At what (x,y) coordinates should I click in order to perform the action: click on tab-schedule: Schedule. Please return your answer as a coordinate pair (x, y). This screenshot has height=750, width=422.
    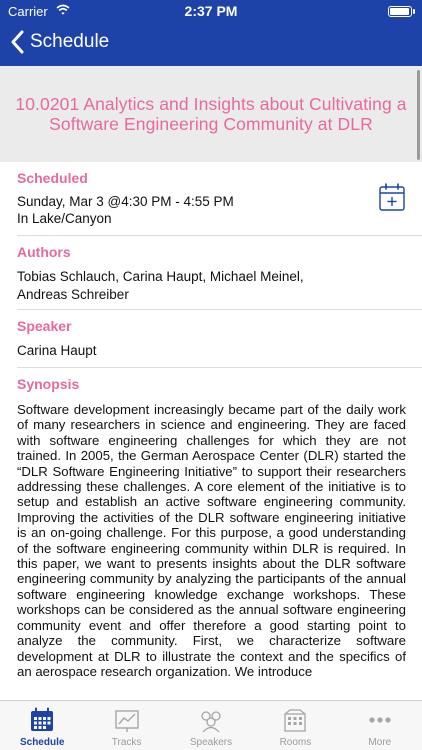
    Looking at the image, I should click on (42, 725).